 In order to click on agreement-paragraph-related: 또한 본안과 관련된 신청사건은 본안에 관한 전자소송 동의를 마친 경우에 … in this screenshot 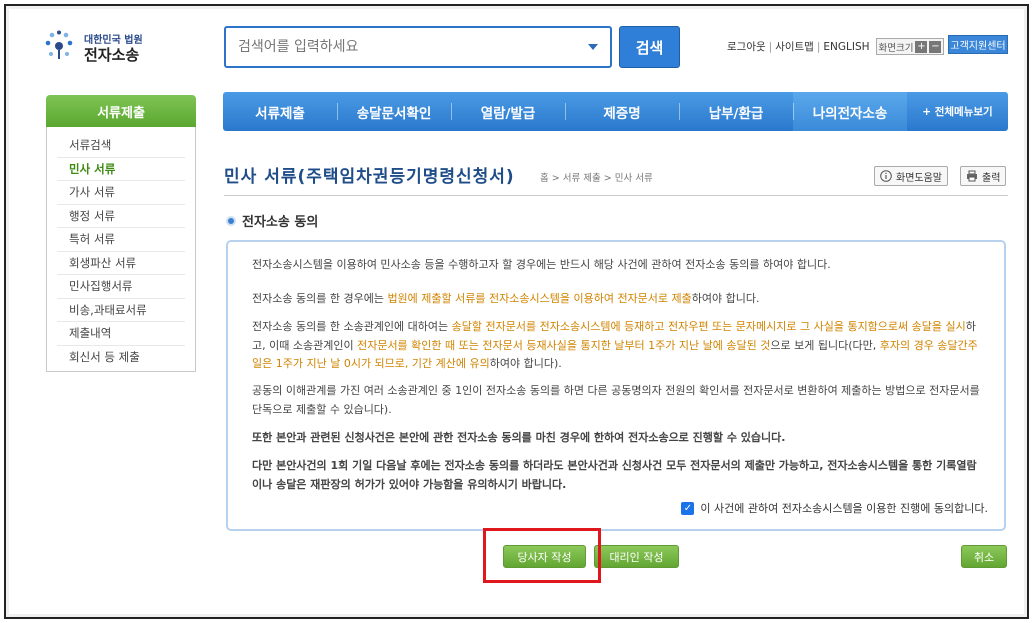, I will do `click(519, 437)`.